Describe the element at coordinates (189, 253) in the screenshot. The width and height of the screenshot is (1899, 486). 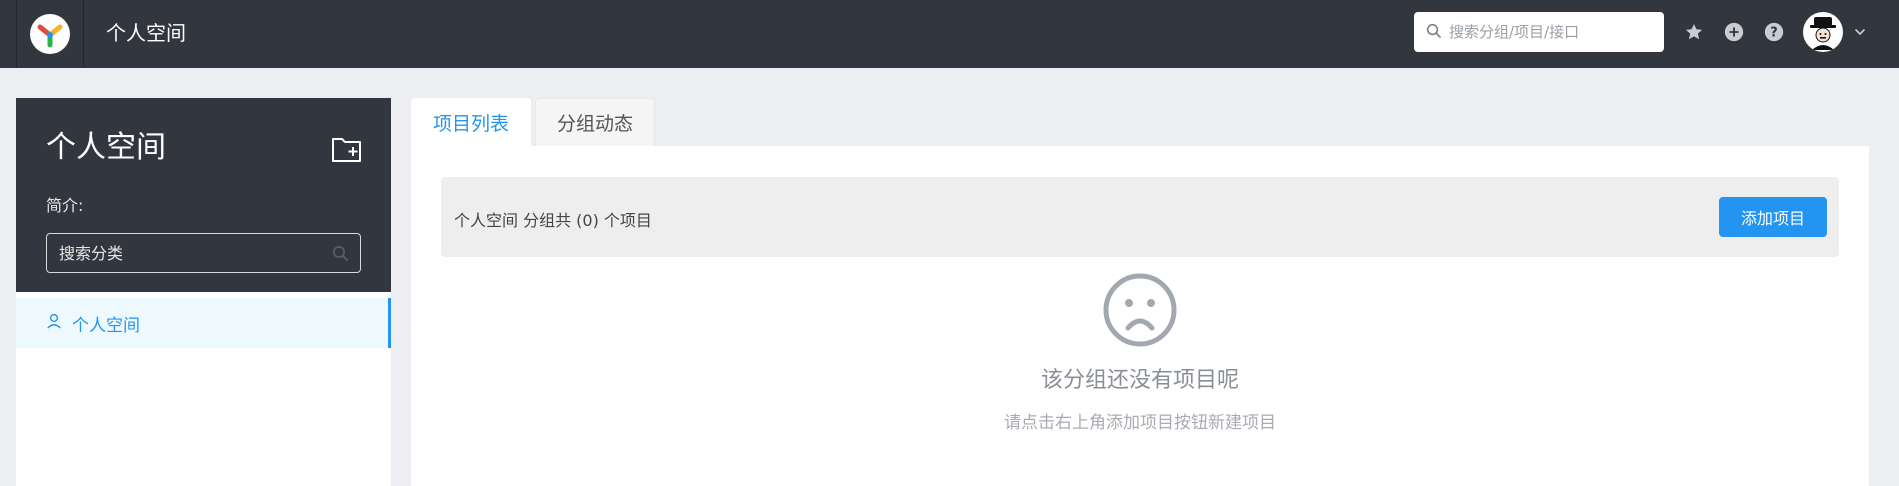
I see `category-search-input` at that location.